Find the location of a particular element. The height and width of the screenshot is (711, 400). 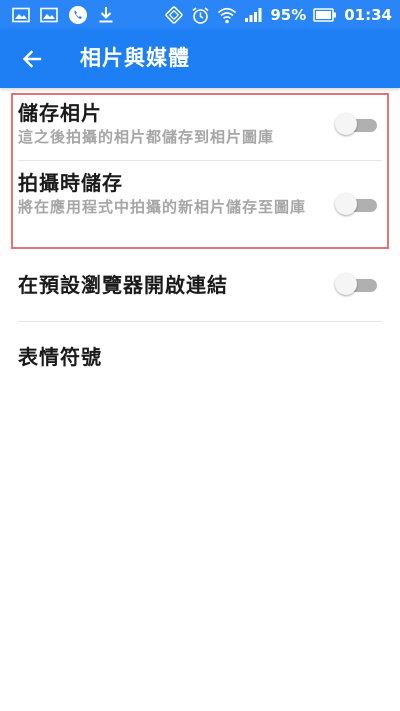

setting-title: 表情符號 is located at coordinates (60, 357).